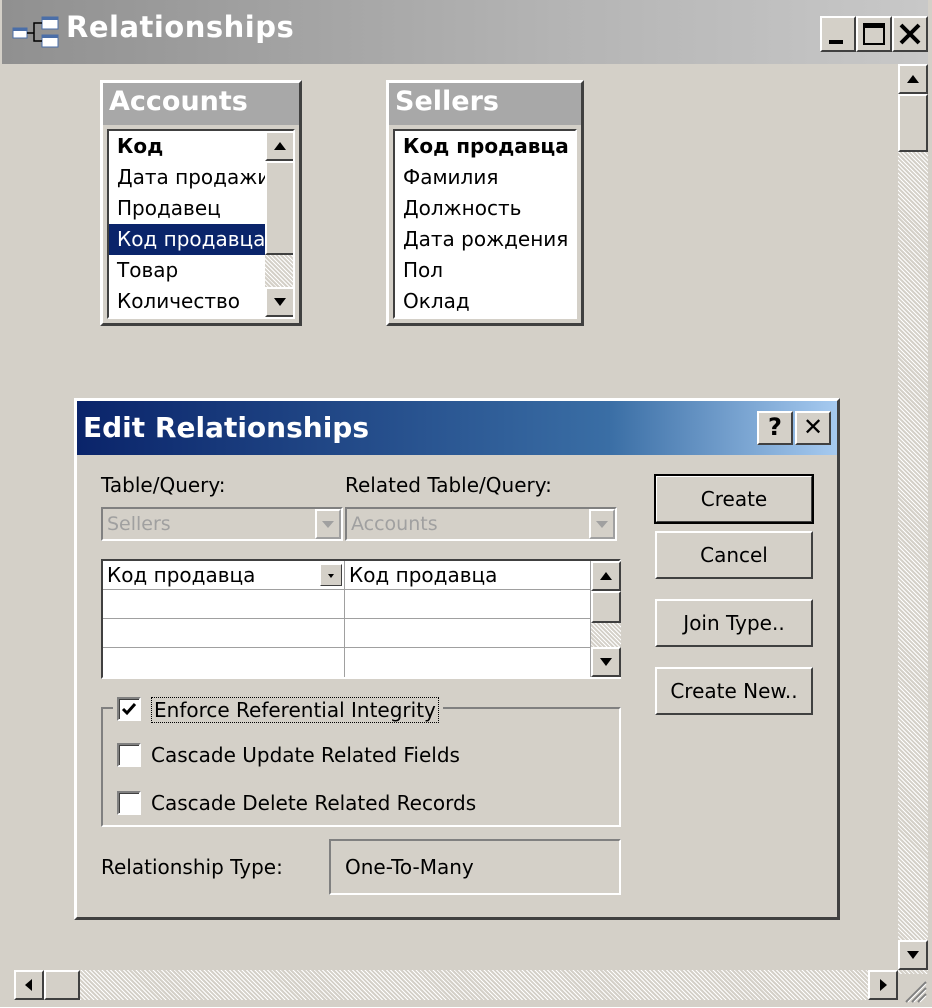 Image resolution: width=932 pixels, height=1008 pixels. What do you see at coordinates (139, 524) in the screenshot?
I see `table-query-value: Sellers` at bounding box center [139, 524].